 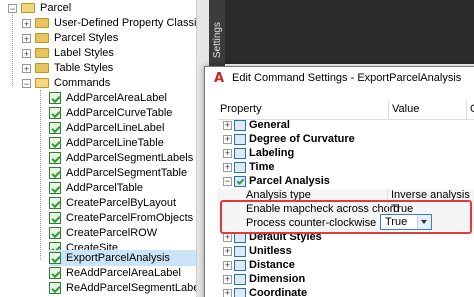 What do you see at coordinates (40, 175) in the screenshot?
I see `tree-guide` at bounding box center [40, 175].